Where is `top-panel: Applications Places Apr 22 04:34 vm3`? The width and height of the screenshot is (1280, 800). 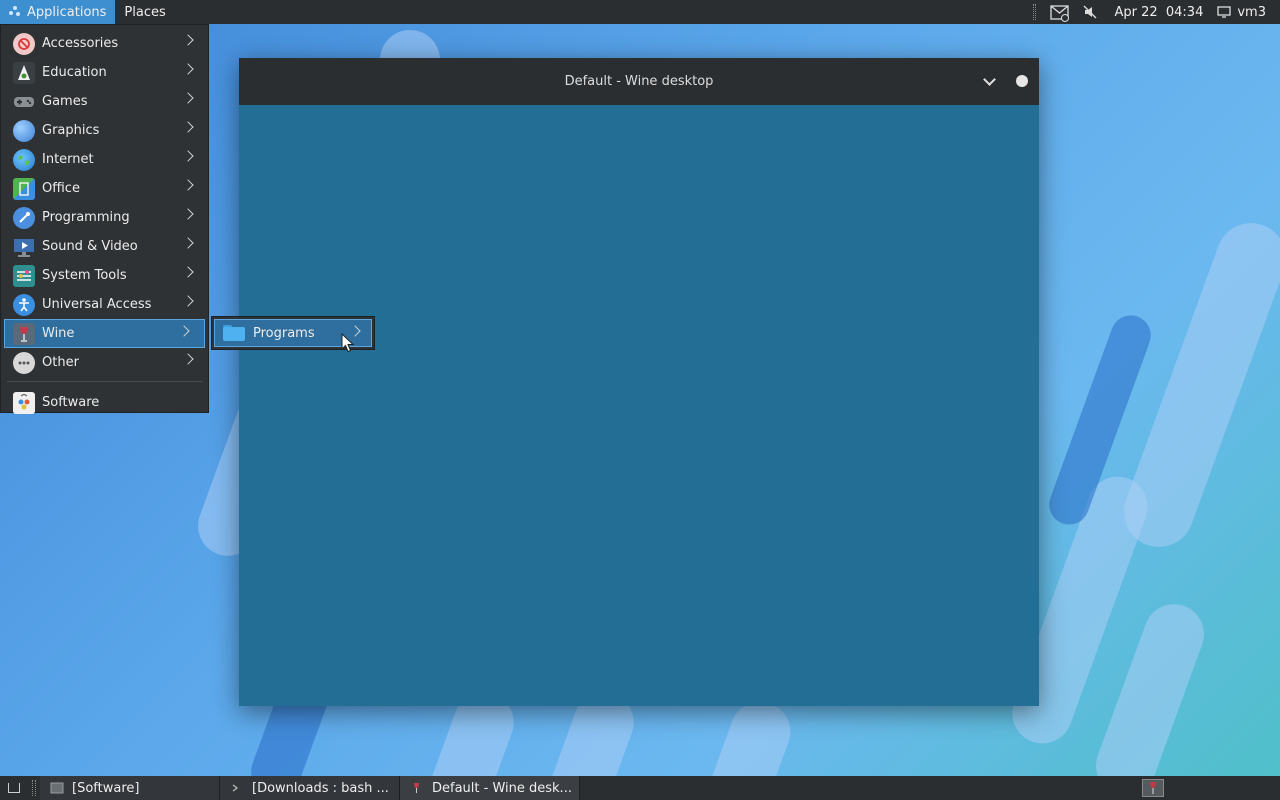 top-panel: Applications Places Apr 22 04:34 vm3 is located at coordinates (640, 12).